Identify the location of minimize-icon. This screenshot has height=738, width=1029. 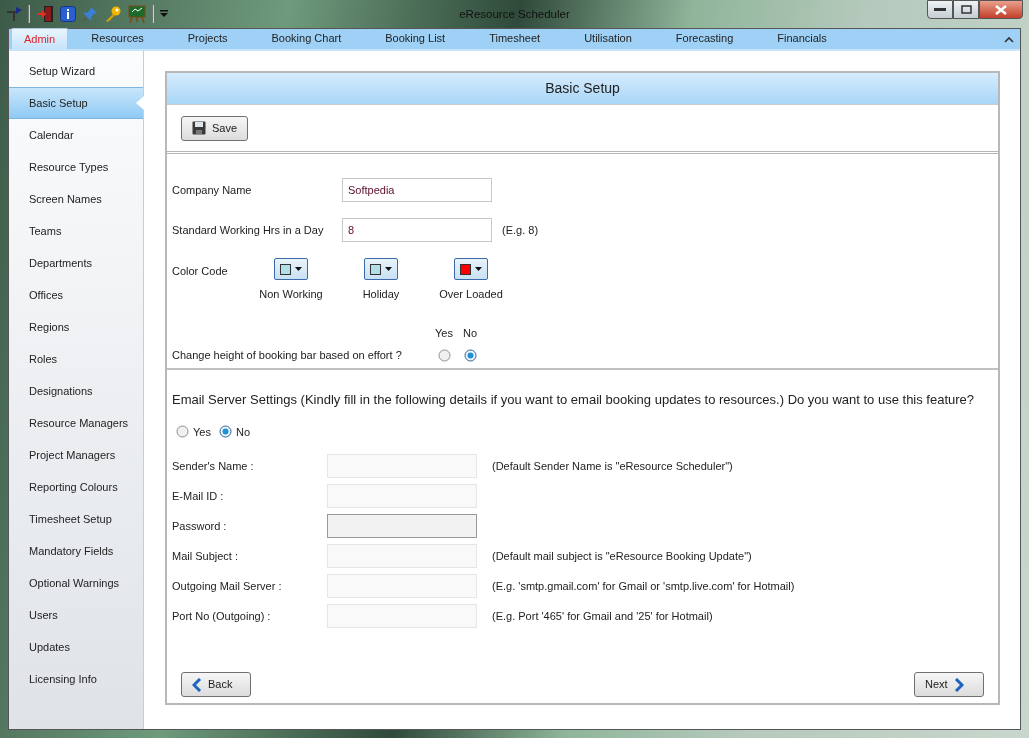
(940, 9).